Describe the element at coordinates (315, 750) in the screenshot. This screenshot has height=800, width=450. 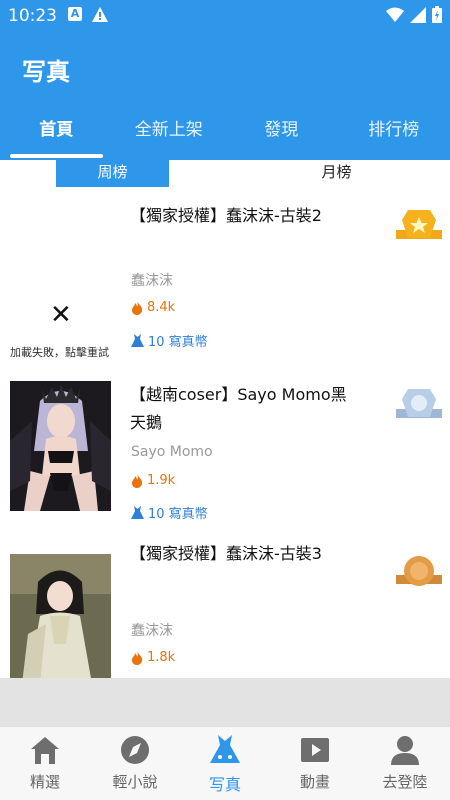
I see `play-icon` at that location.